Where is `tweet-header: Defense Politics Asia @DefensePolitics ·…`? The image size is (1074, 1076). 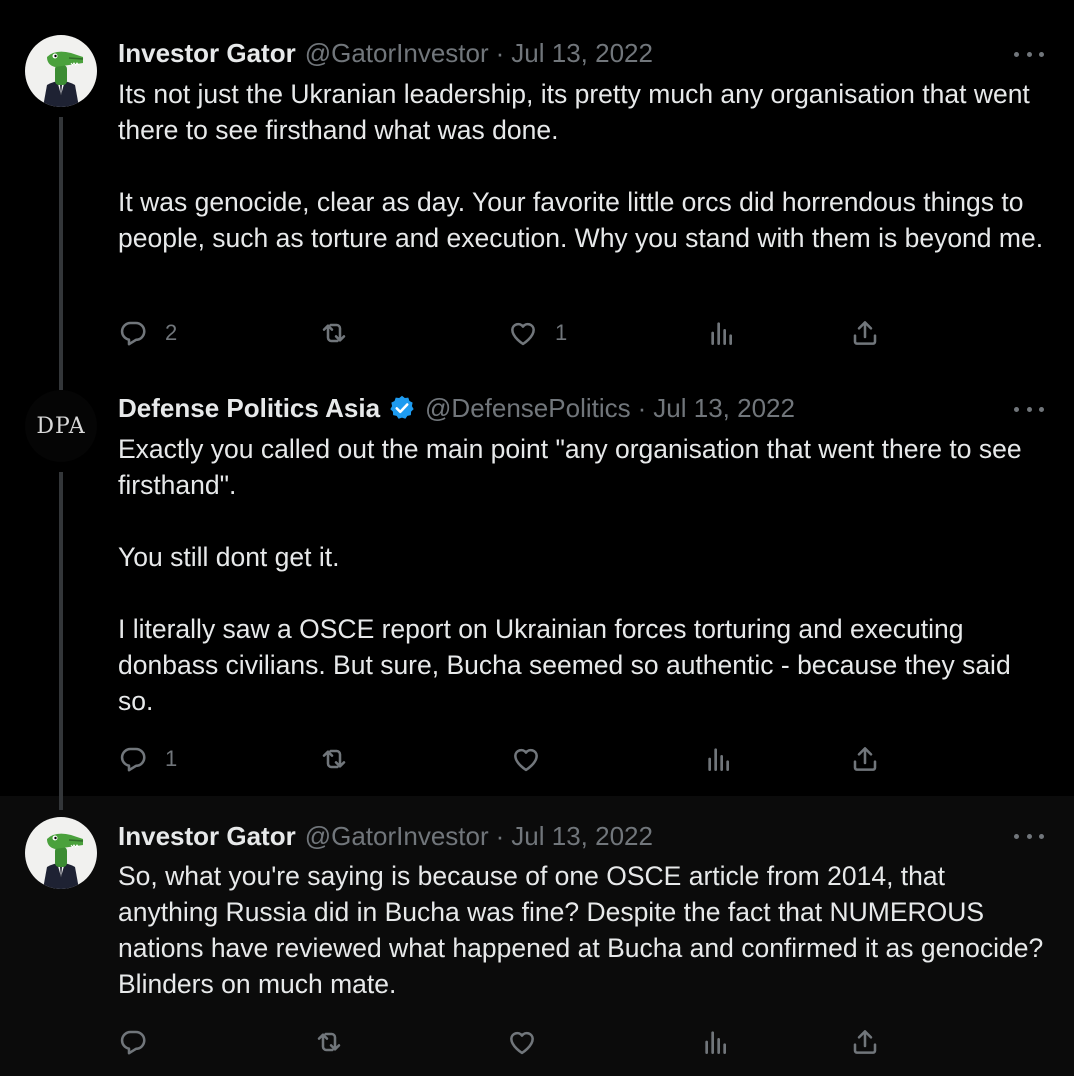
tweet-header: Defense Politics Asia @DefensePolitics ·… is located at coordinates (456, 408).